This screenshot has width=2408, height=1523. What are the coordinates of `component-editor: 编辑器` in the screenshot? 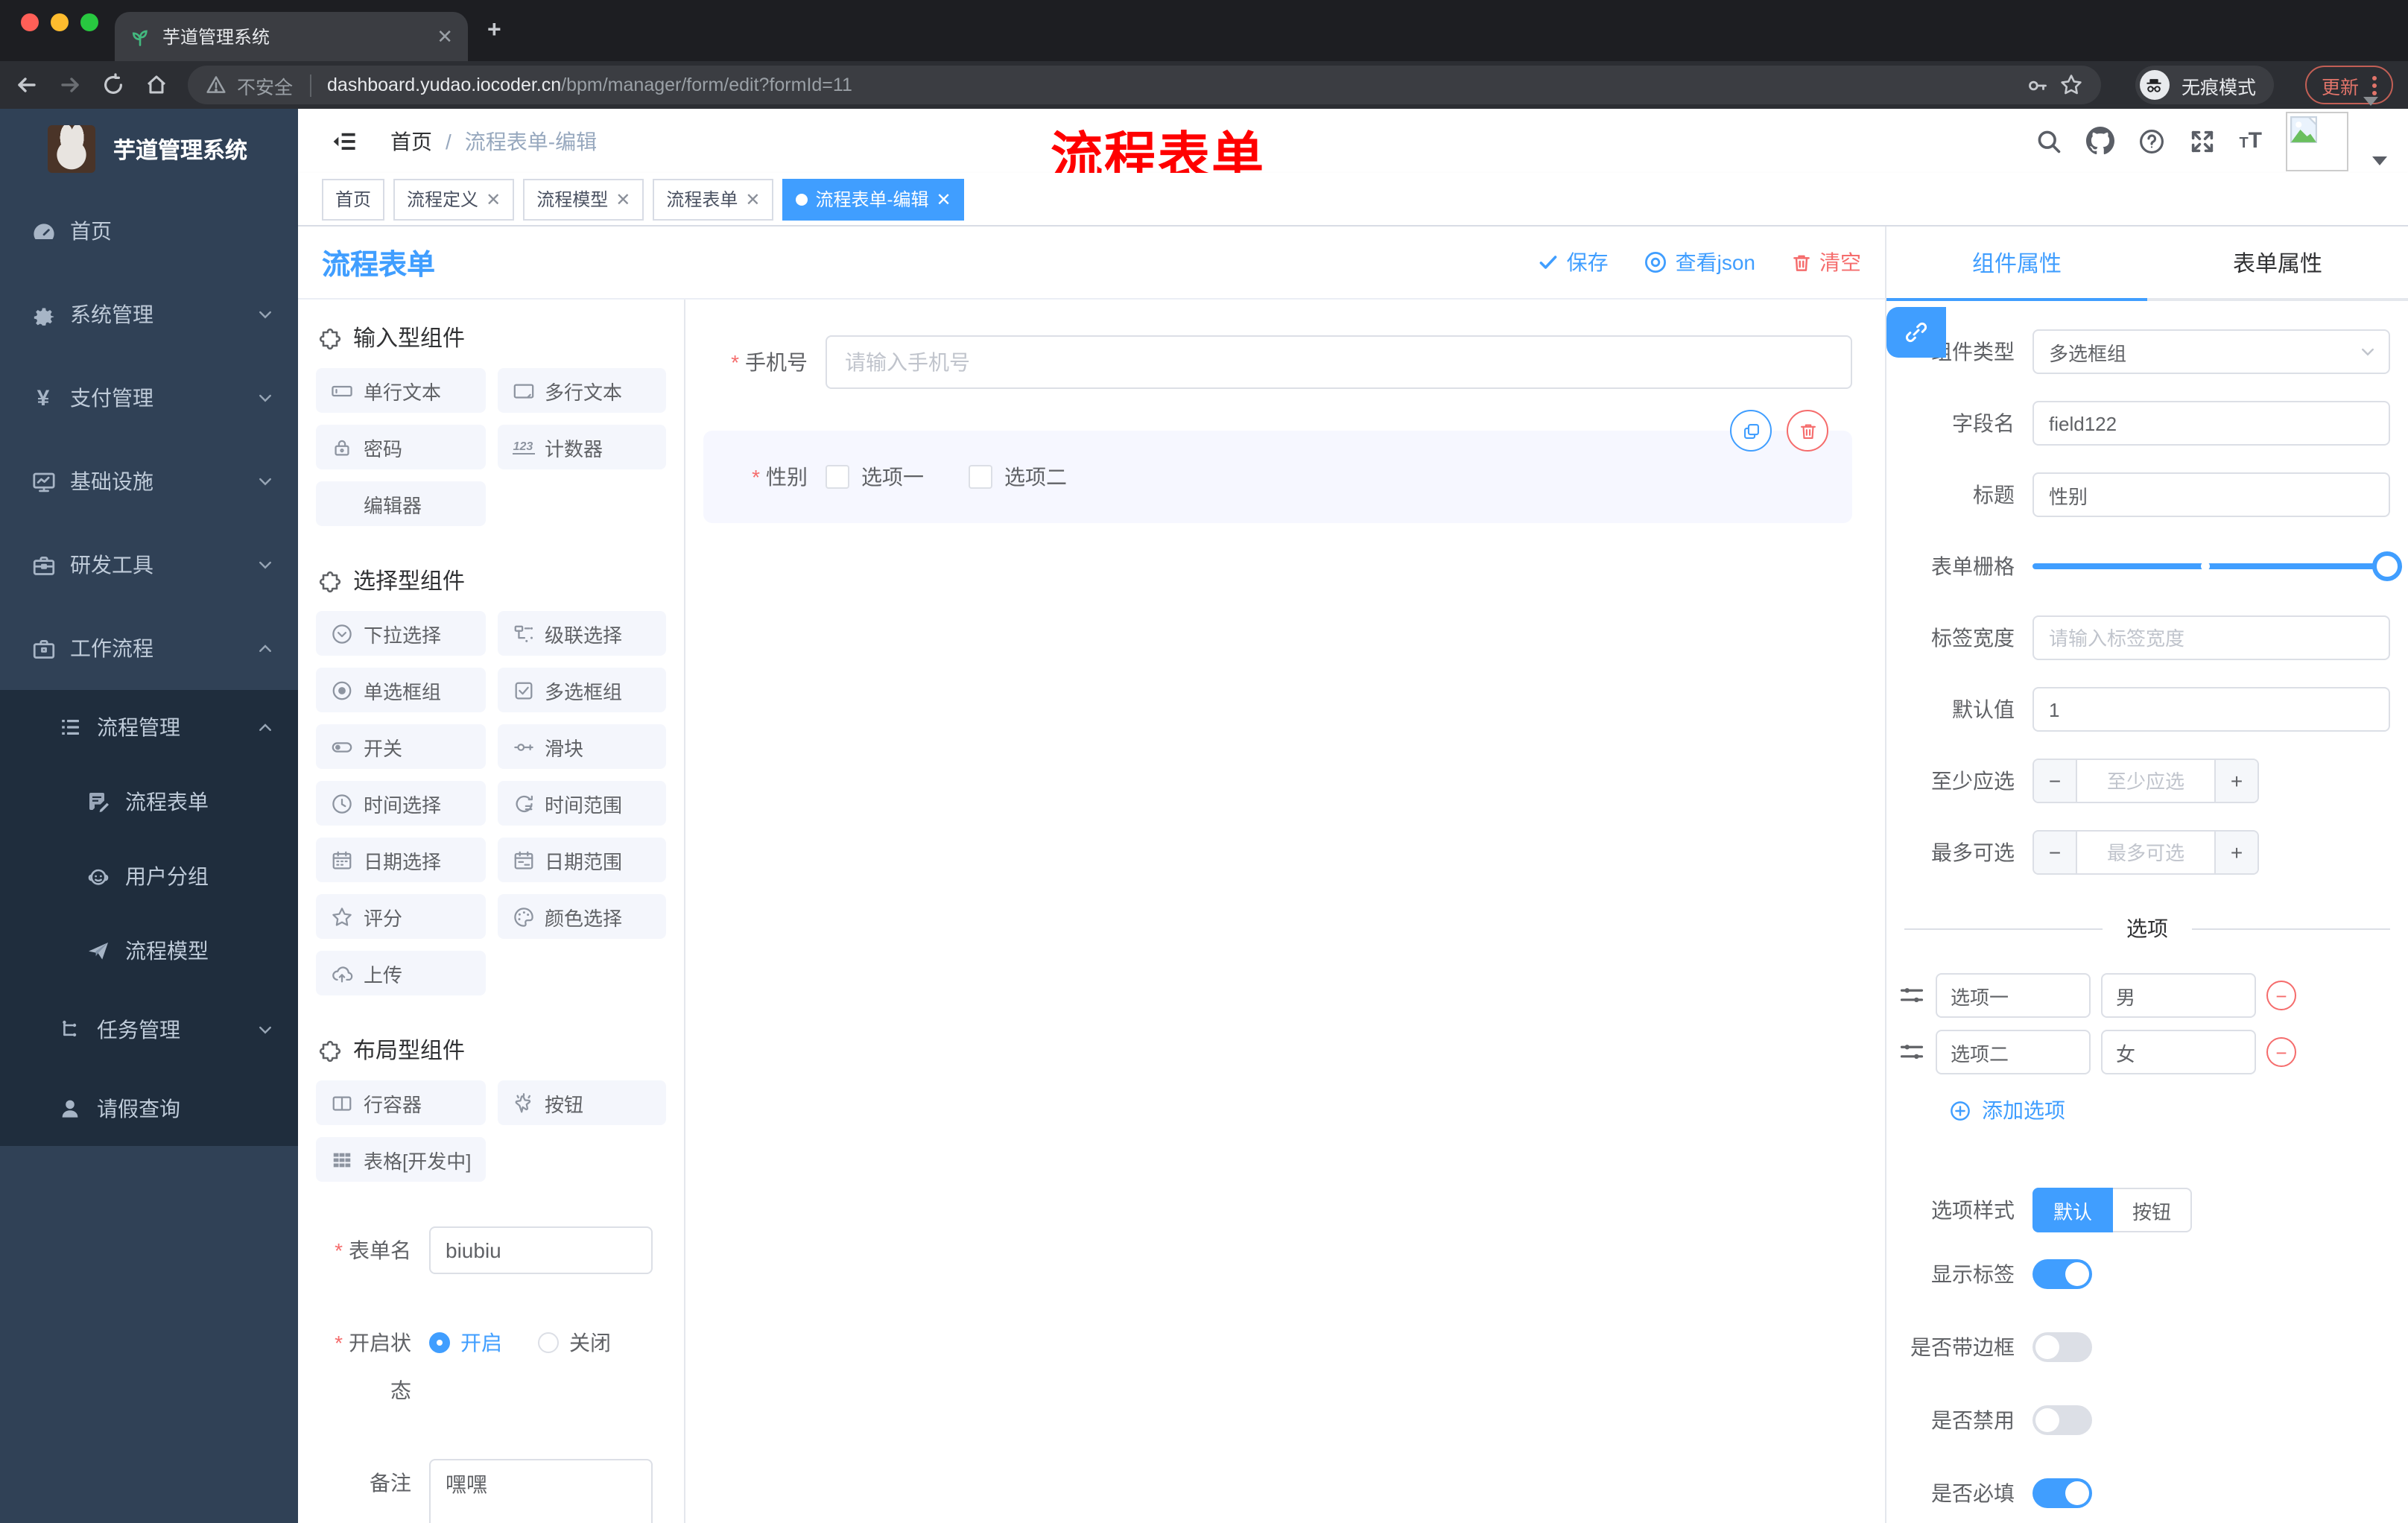 It's located at (400, 504).